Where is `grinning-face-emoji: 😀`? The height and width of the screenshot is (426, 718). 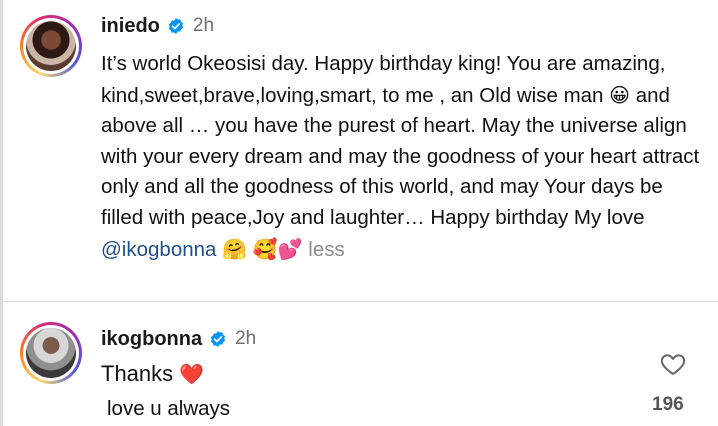
grinning-face-emoji: 😀 is located at coordinates (620, 94).